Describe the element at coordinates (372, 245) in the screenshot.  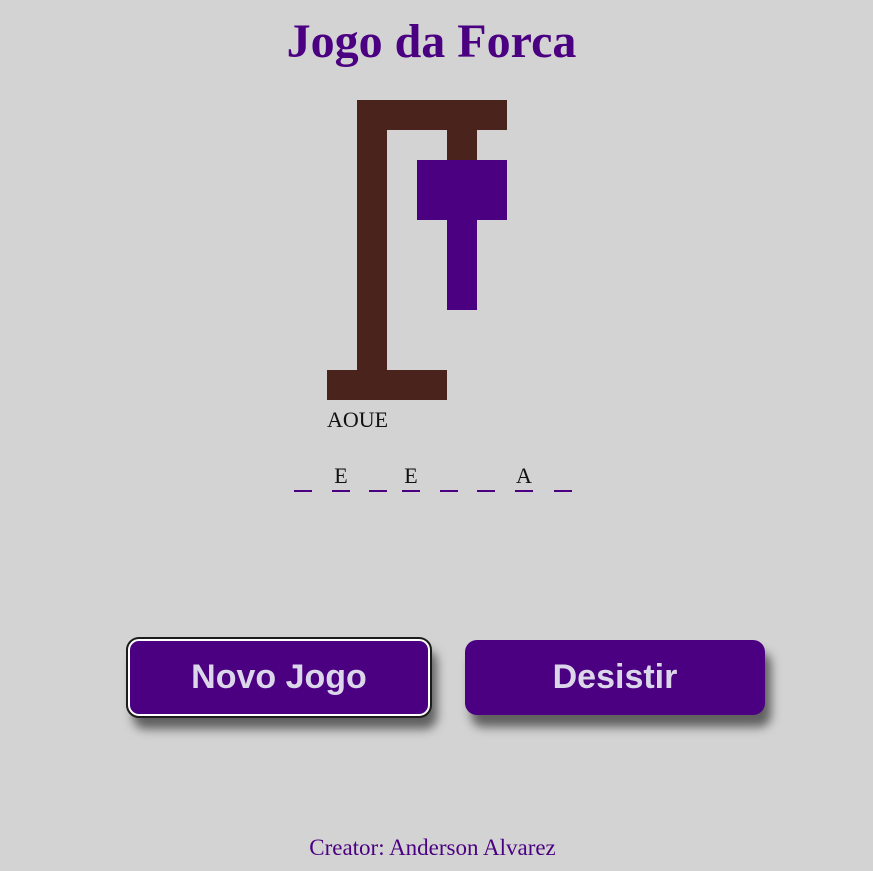
I see `gallows-post` at that location.